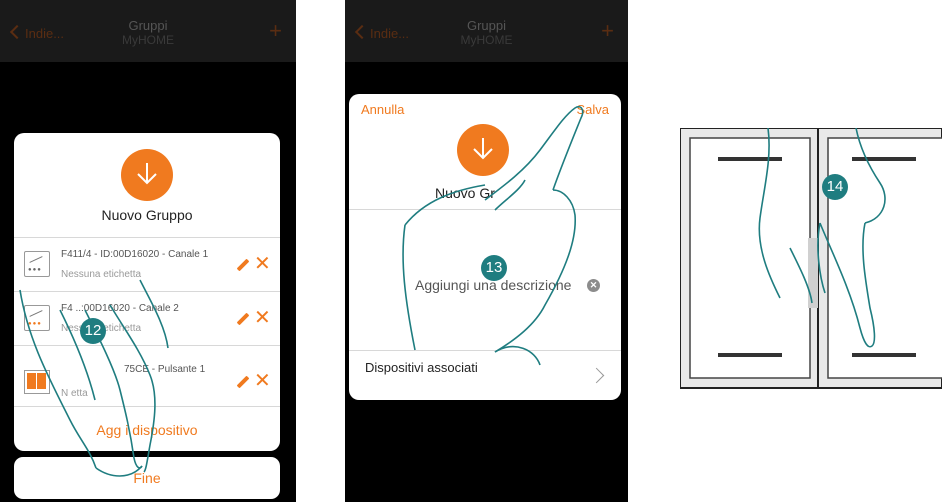 This screenshot has height=502, width=942. I want to click on add-device-button: Agg i dispositivo, so click(147, 430).